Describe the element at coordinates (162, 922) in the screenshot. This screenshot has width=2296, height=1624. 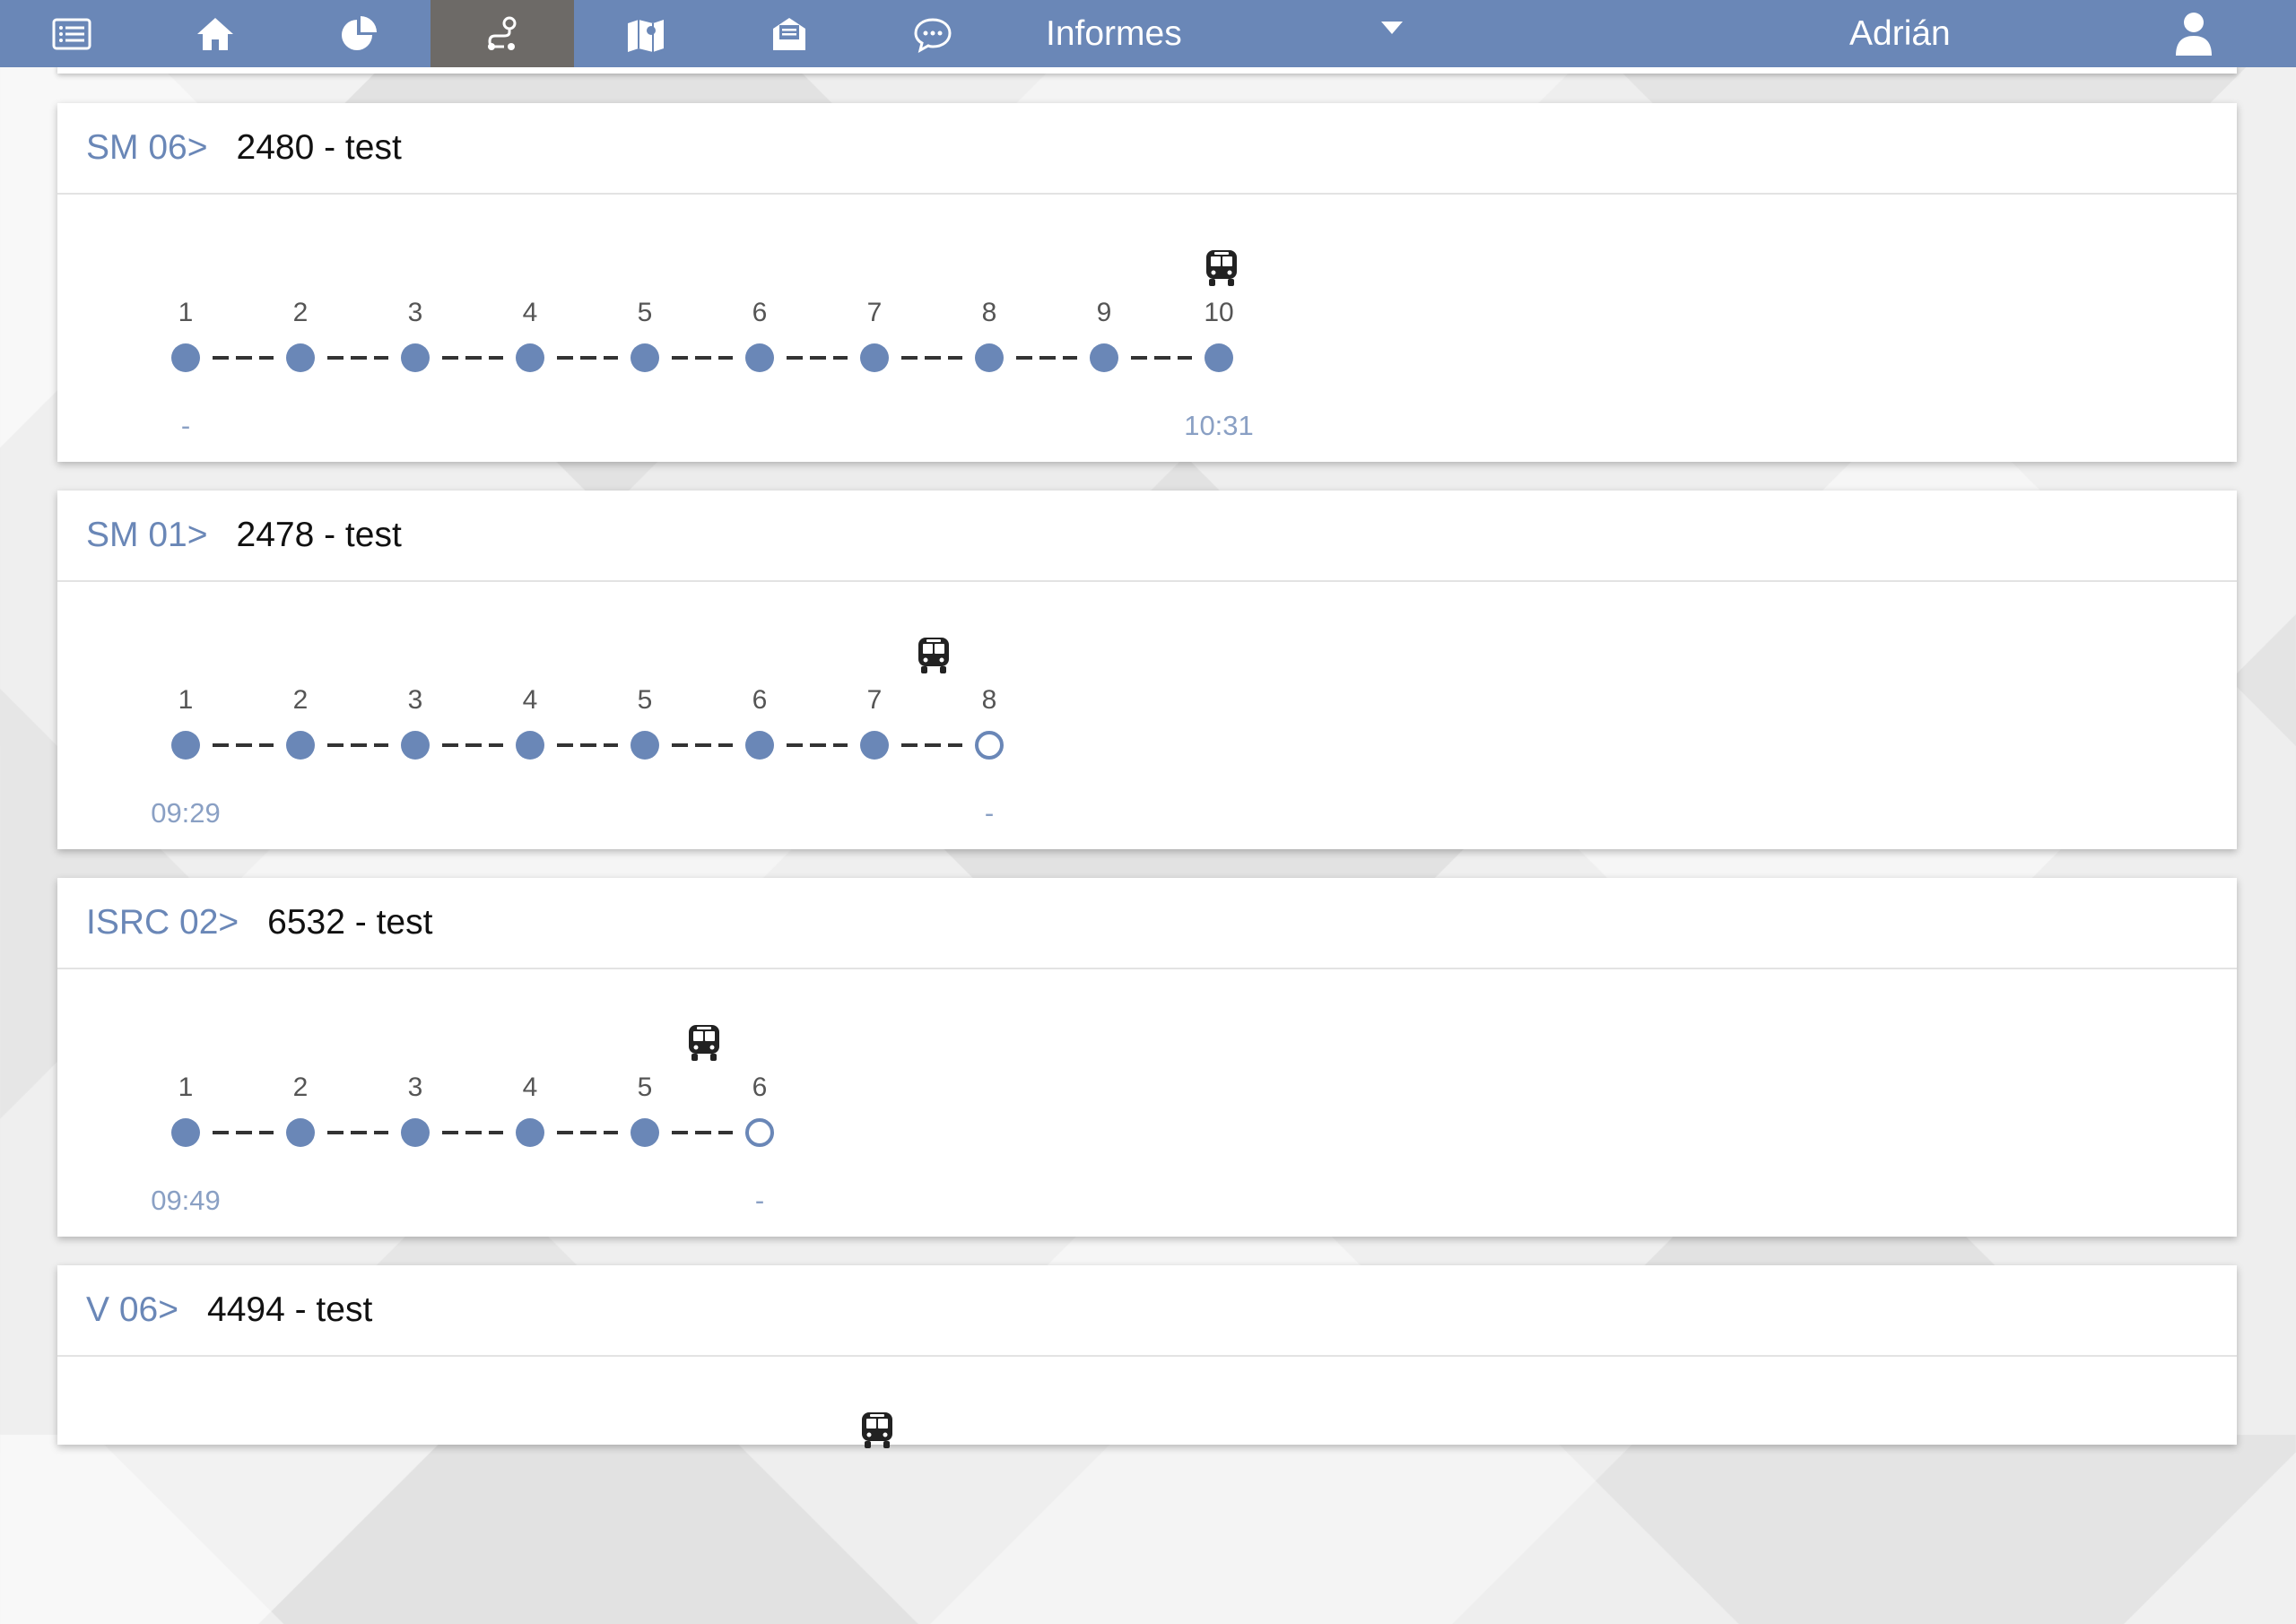
I see `route-code-link: ISRC 02>` at that location.